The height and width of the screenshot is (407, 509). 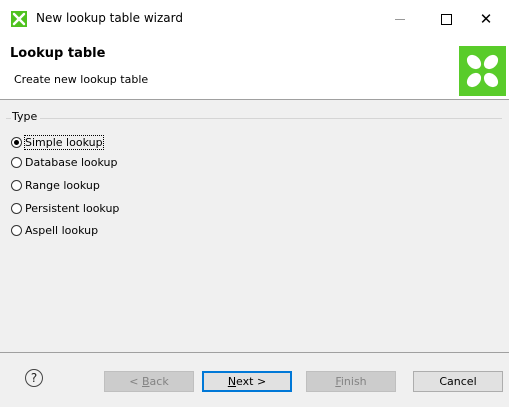 I want to click on radio-label: Database lookup, so click(x=71, y=162).